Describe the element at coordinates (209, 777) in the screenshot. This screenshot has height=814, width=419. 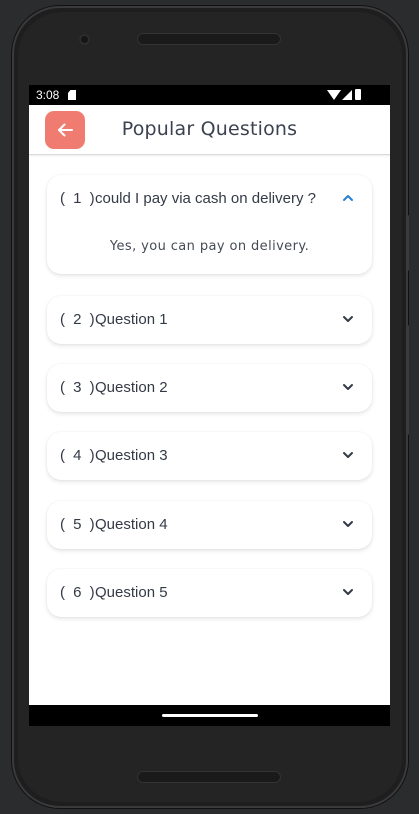
I see `bottom-speaker` at that location.